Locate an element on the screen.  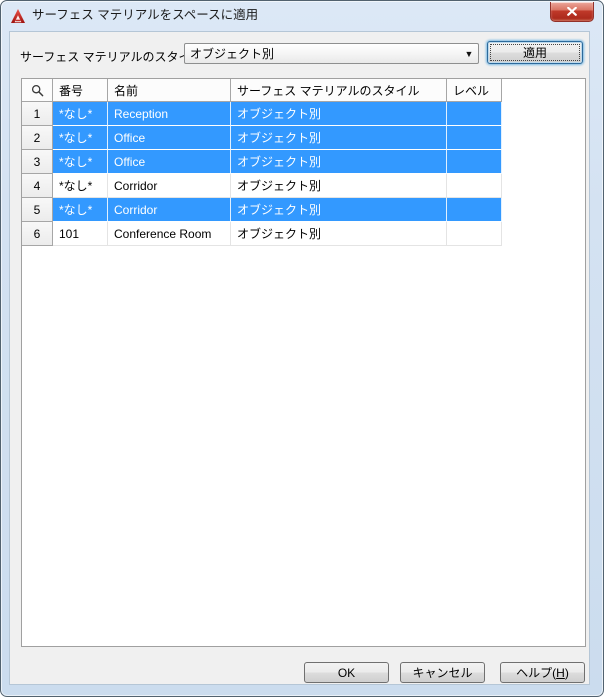
autocad-logo-icon is located at coordinates (18, 16).